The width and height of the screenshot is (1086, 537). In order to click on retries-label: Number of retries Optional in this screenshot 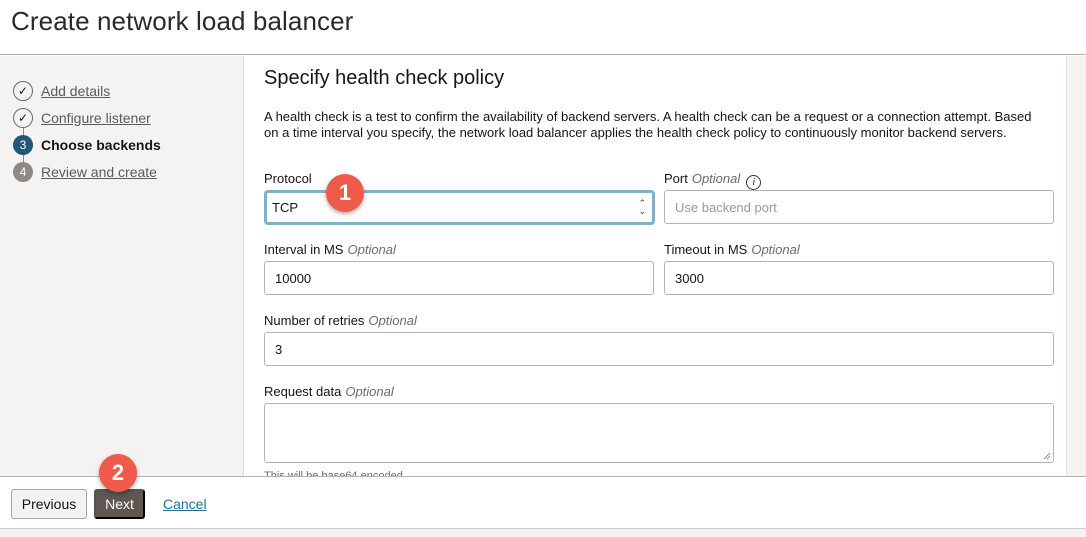, I will do `click(340, 320)`.